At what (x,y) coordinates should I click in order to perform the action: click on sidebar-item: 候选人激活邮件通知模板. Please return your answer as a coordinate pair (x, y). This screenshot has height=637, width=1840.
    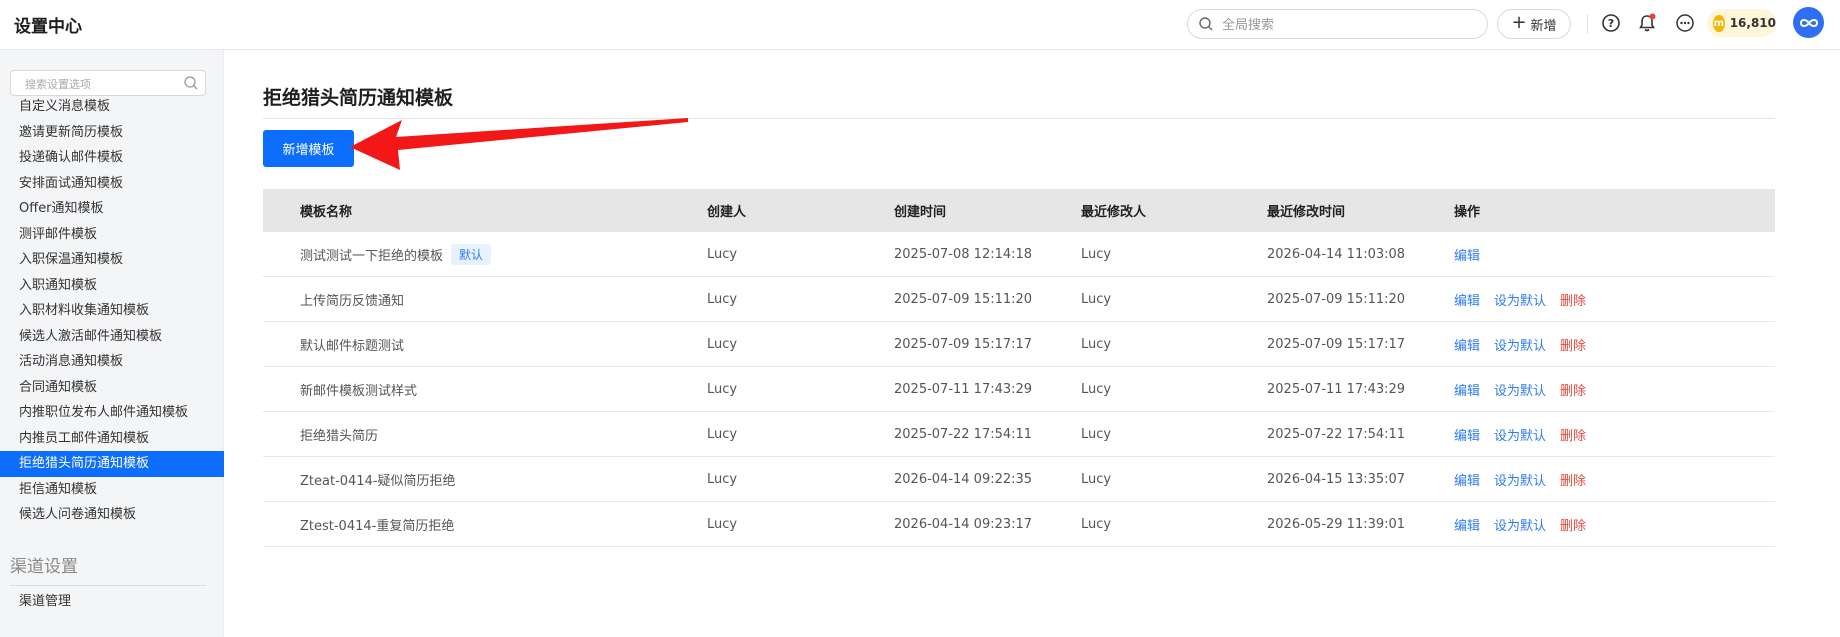
    Looking at the image, I should click on (112, 337).